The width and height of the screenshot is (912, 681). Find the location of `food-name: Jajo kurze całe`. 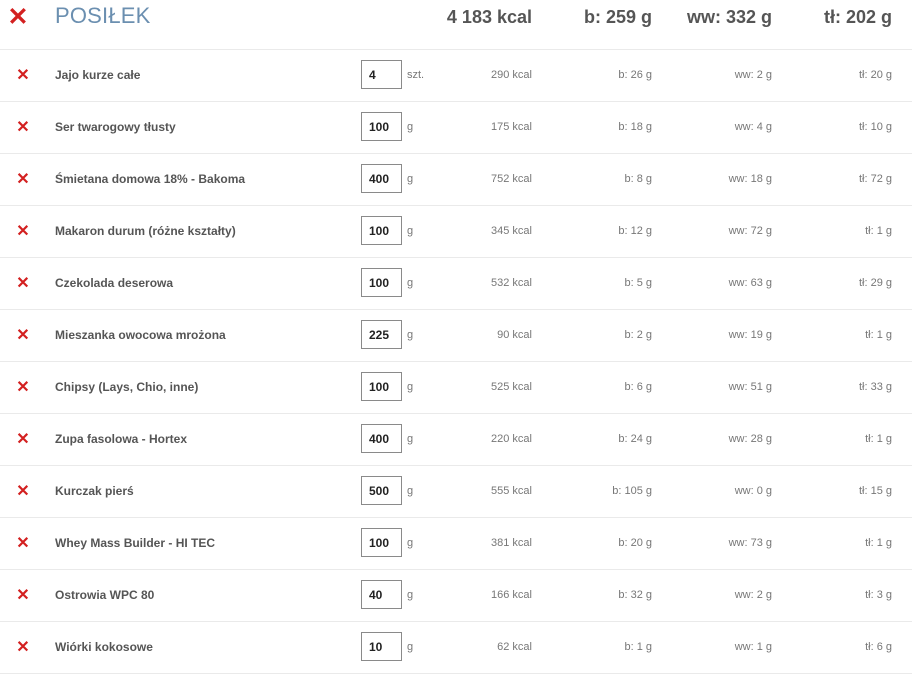

food-name: Jajo kurze całe is located at coordinates (98, 75).